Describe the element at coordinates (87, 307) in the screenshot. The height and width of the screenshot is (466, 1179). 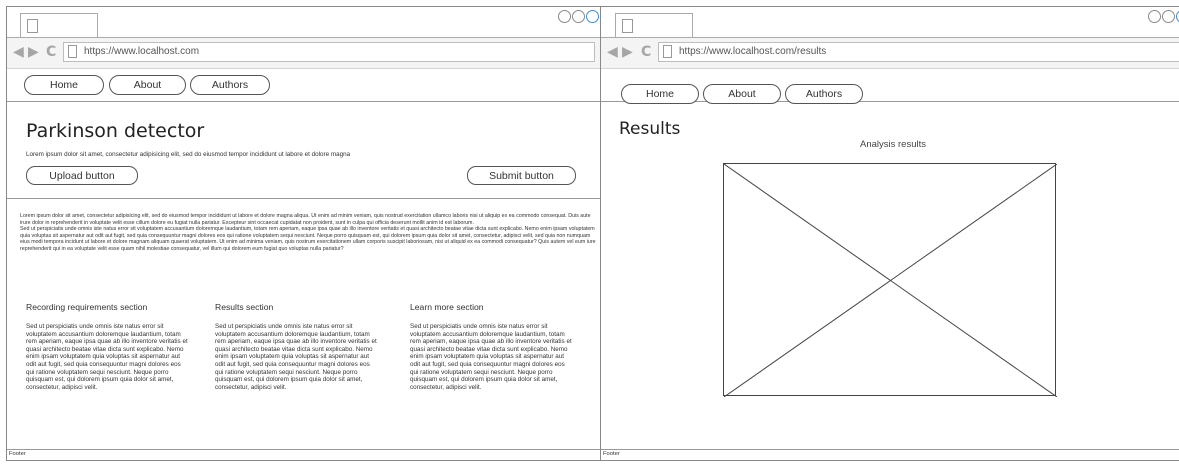
I see `recording-requirements-heading: Recording requirements section` at that location.